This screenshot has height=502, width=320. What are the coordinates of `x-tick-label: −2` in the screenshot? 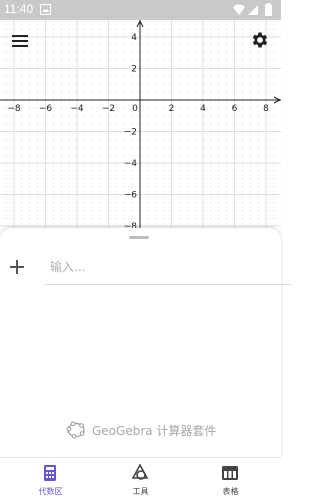 It's located at (108, 109).